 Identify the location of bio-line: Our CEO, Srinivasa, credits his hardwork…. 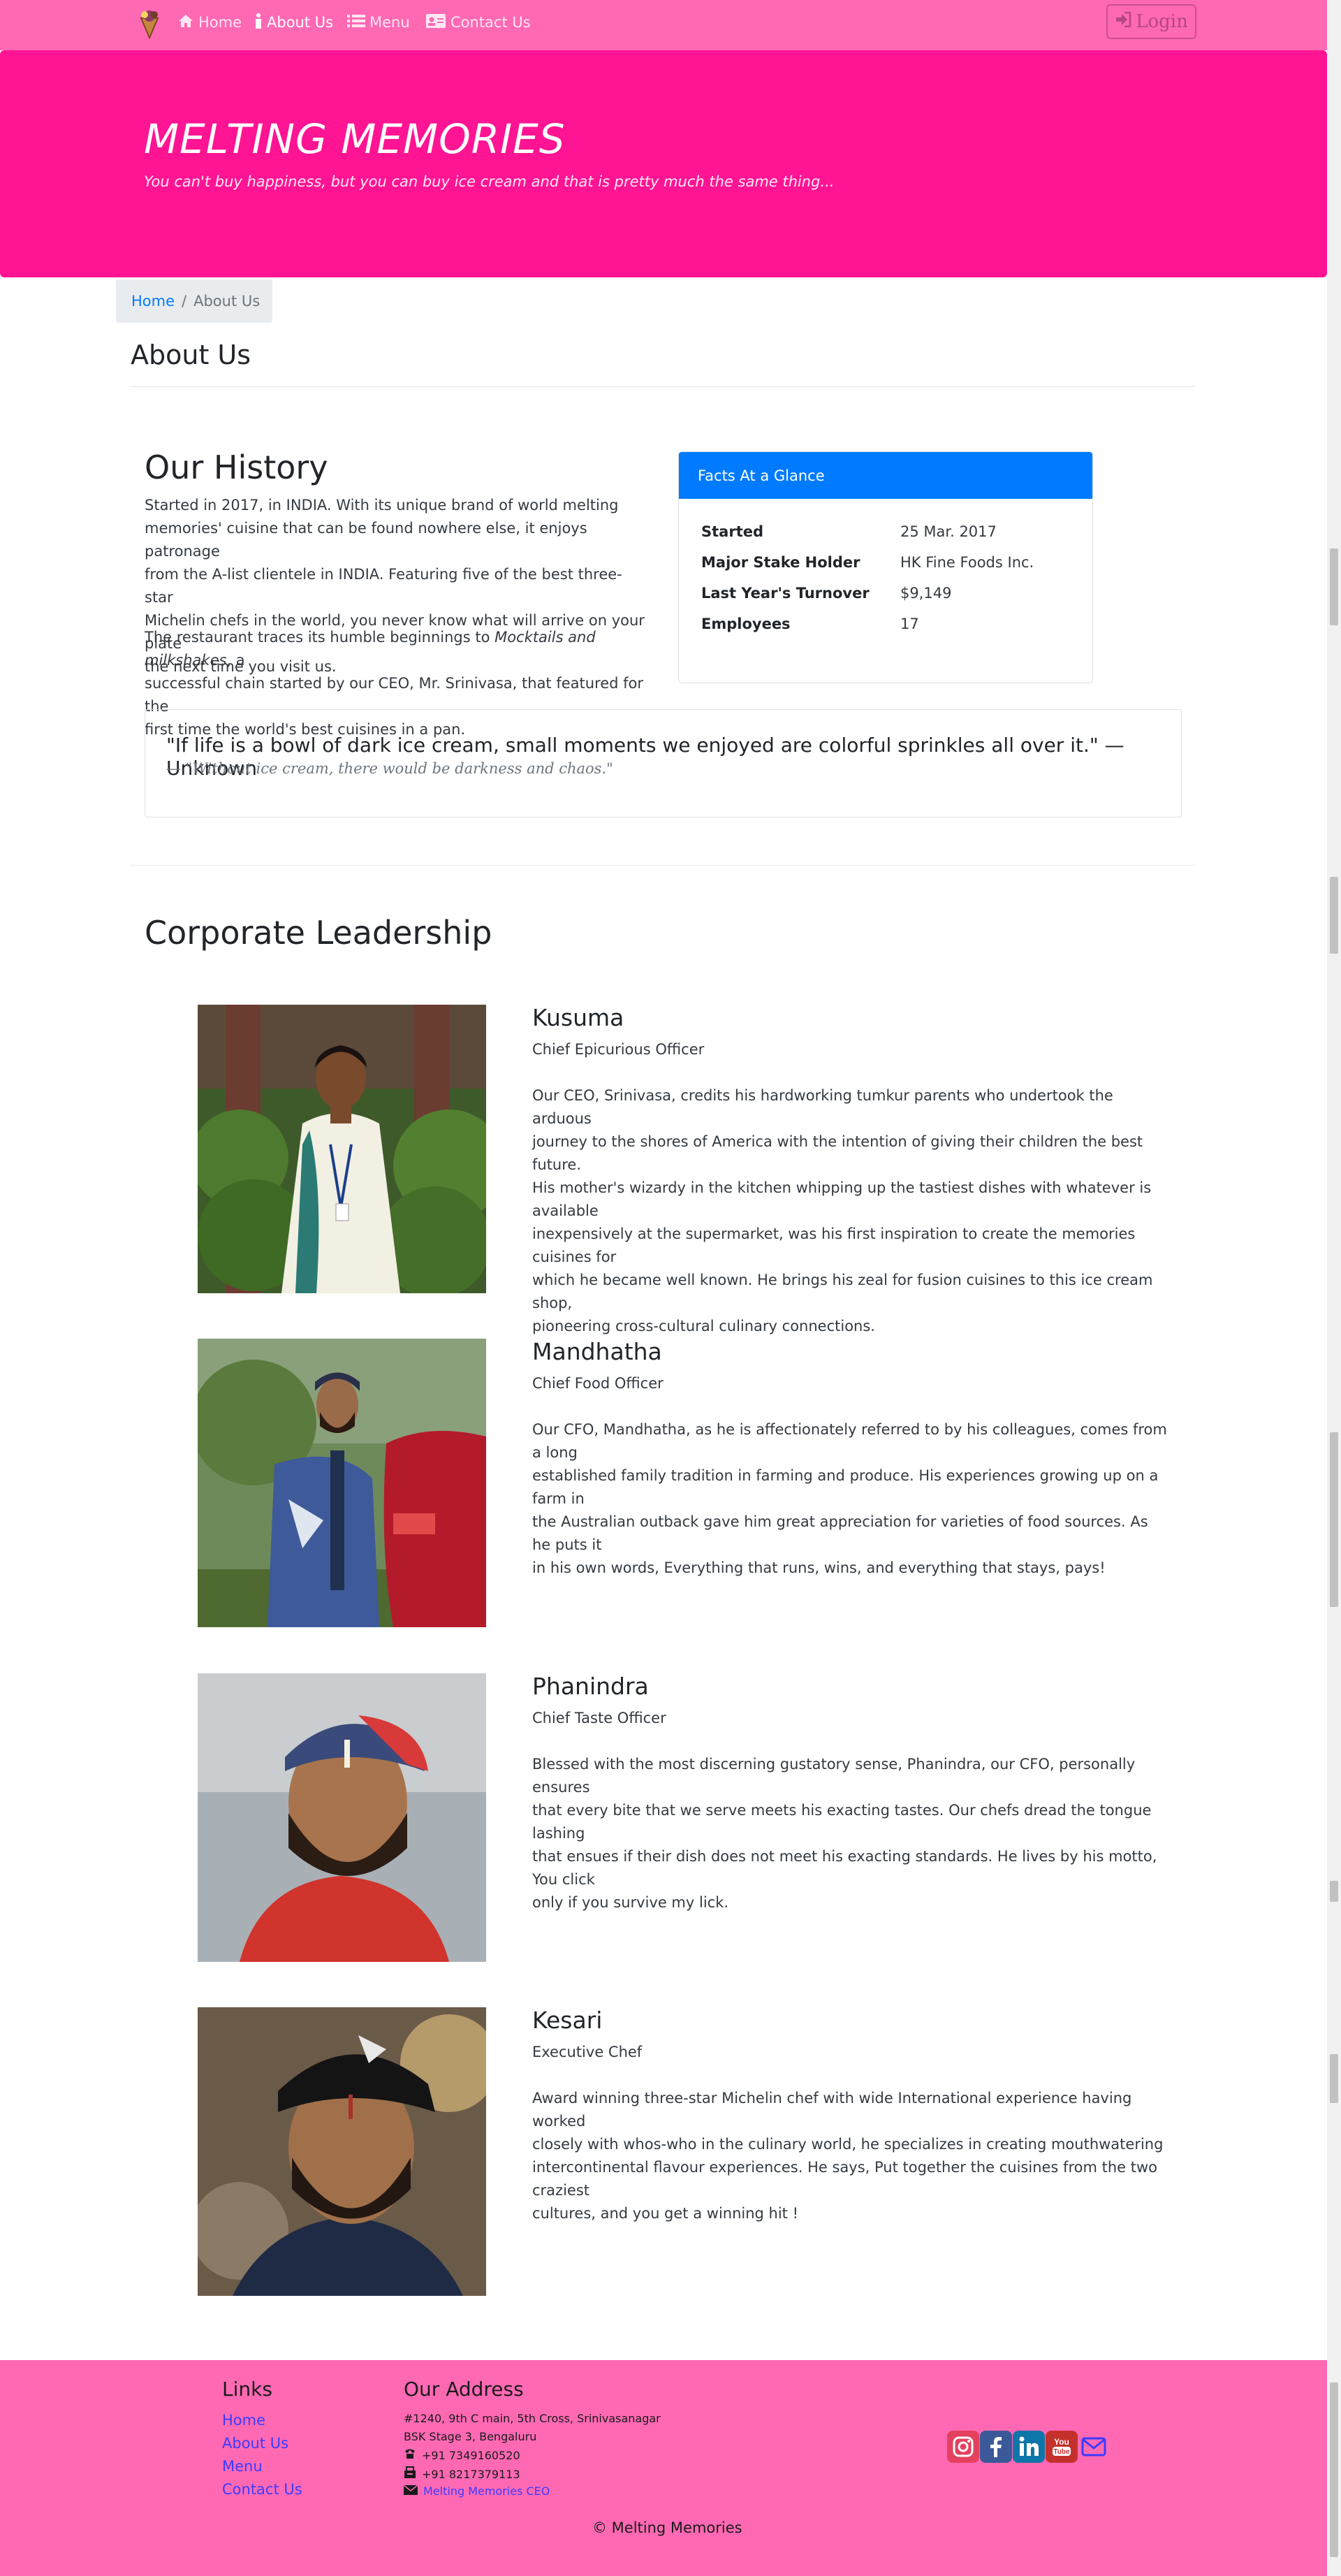
(823, 1107).